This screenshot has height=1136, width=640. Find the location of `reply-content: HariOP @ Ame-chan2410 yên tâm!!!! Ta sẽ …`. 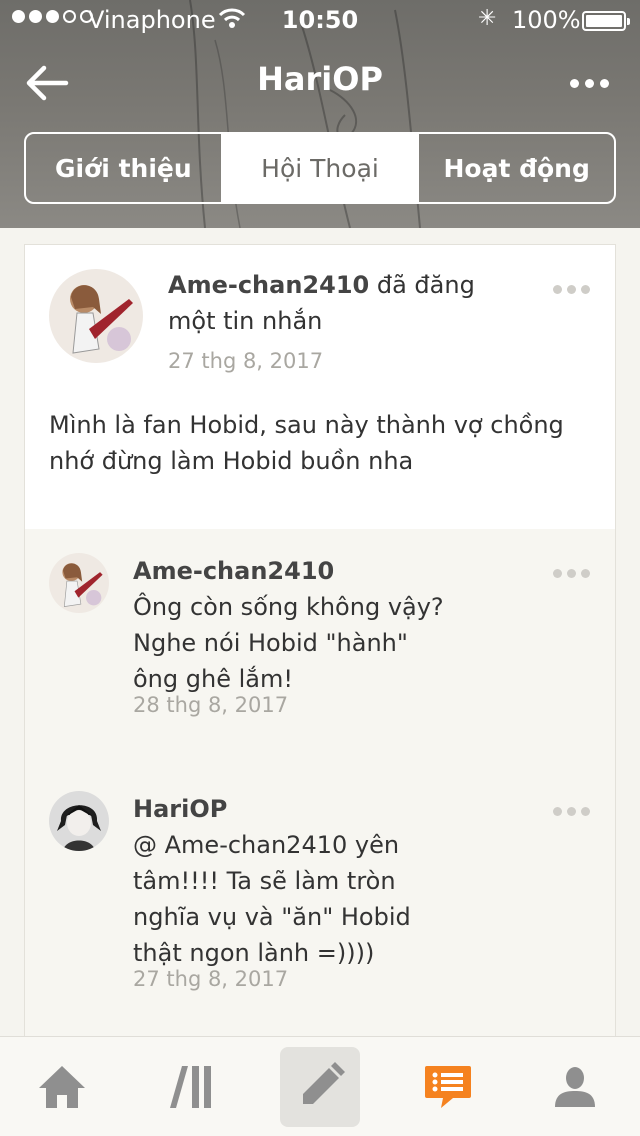

reply-content: HariOP @ Ame-chan2410 yên tâm!!!! Ta sẽ … is located at coordinates (313, 881).